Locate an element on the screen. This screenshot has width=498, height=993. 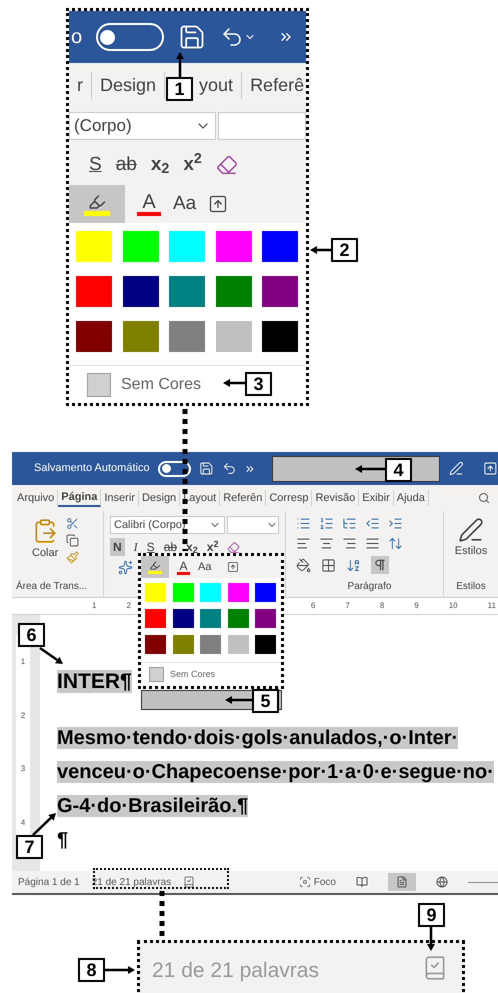
font-dropdown: (Corpo) is located at coordinates (142, 126).